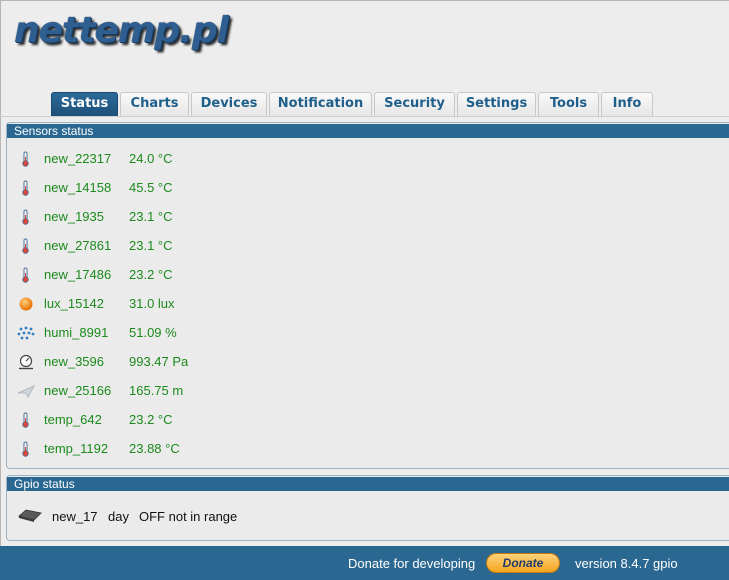 Image resolution: width=729 pixels, height=580 pixels. What do you see at coordinates (412, 563) in the screenshot?
I see `donate-text: Donate for developing` at bounding box center [412, 563].